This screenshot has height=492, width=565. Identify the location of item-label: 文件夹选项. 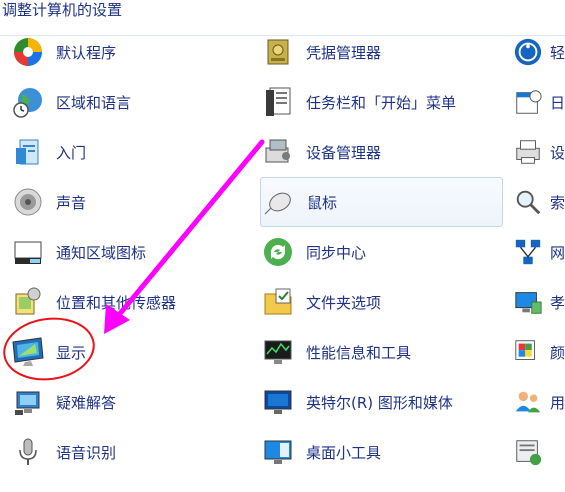
(344, 302).